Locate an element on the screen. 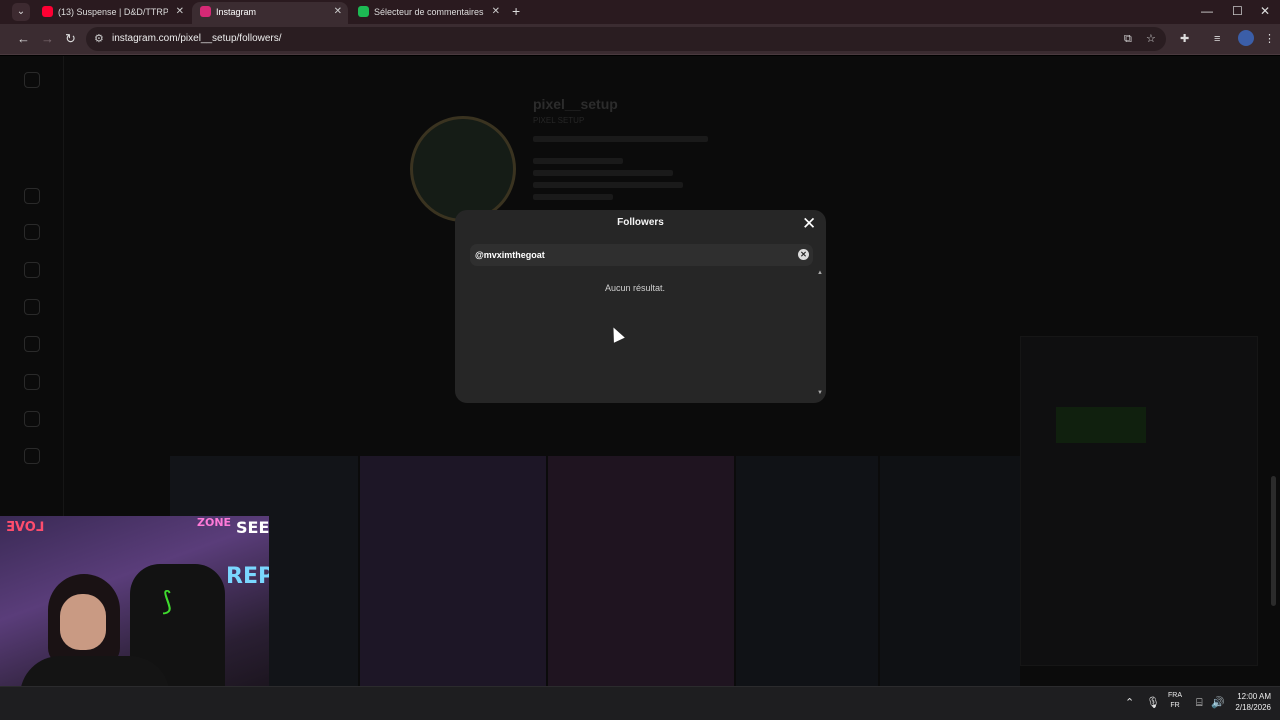 The height and width of the screenshot is (720, 1280). tab-comment-picker: Sélecteur de commentaires Inst ✕ is located at coordinates (428, 13).